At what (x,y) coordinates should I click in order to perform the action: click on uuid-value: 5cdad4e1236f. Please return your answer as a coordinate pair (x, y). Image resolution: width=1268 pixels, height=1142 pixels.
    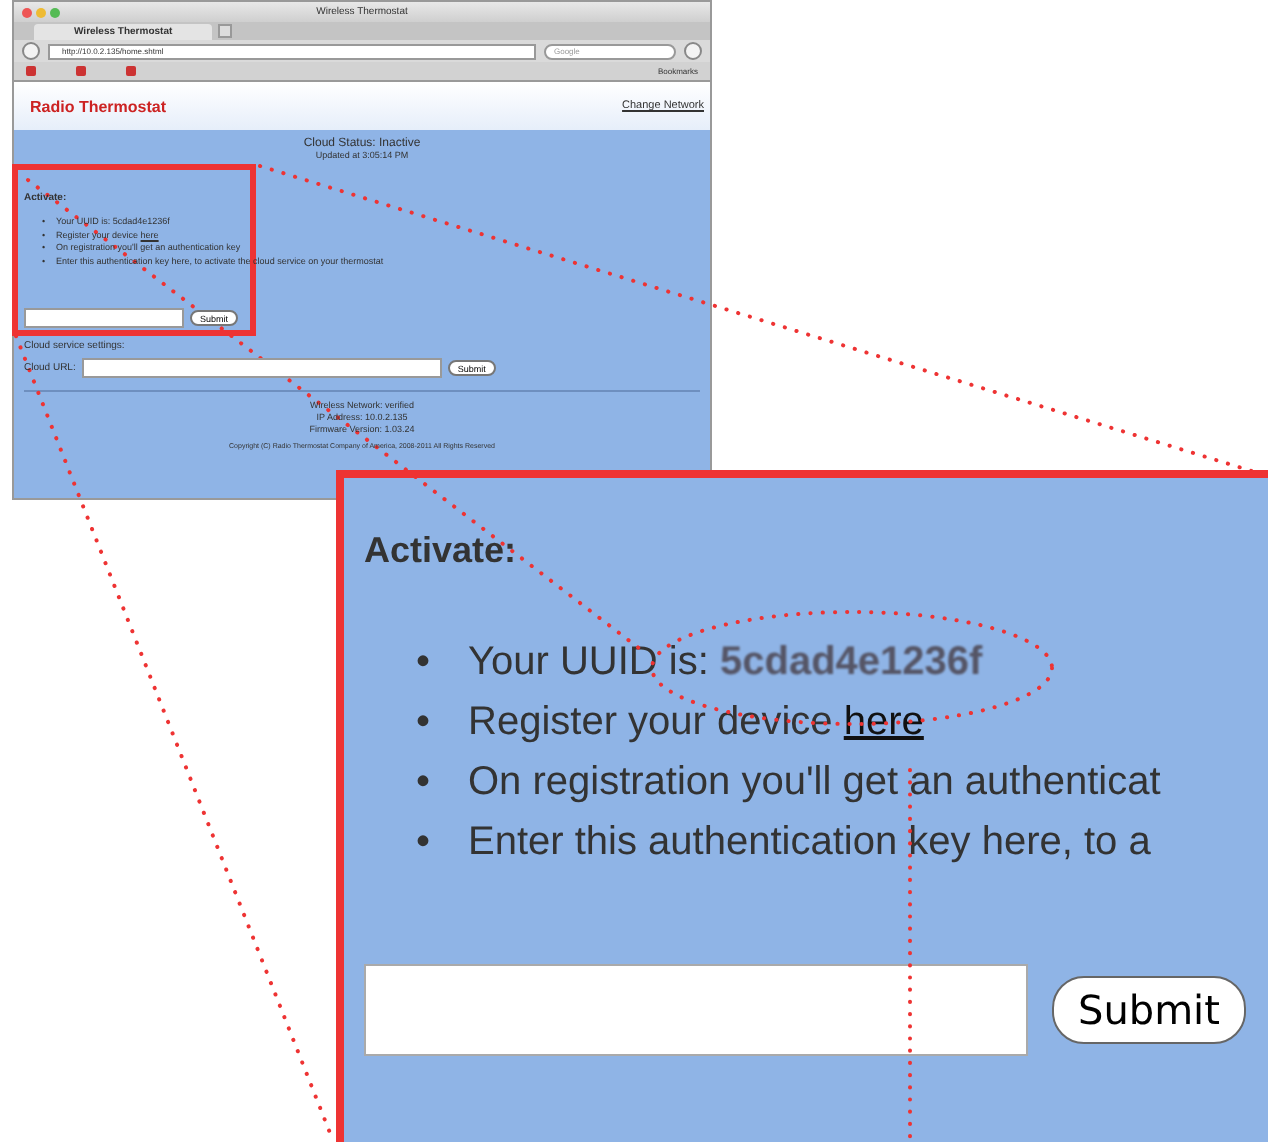
    Looking at the image, I should click on (851, 663).